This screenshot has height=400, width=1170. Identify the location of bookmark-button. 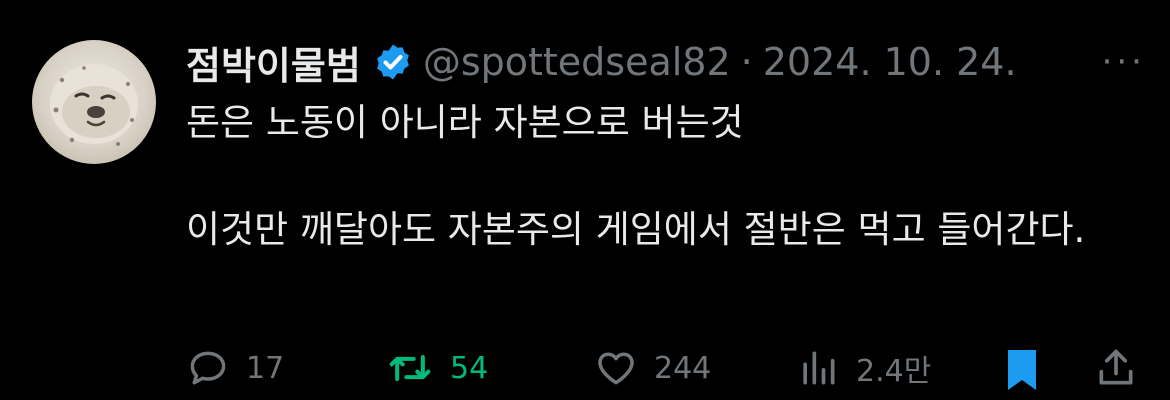
(1022, 370).